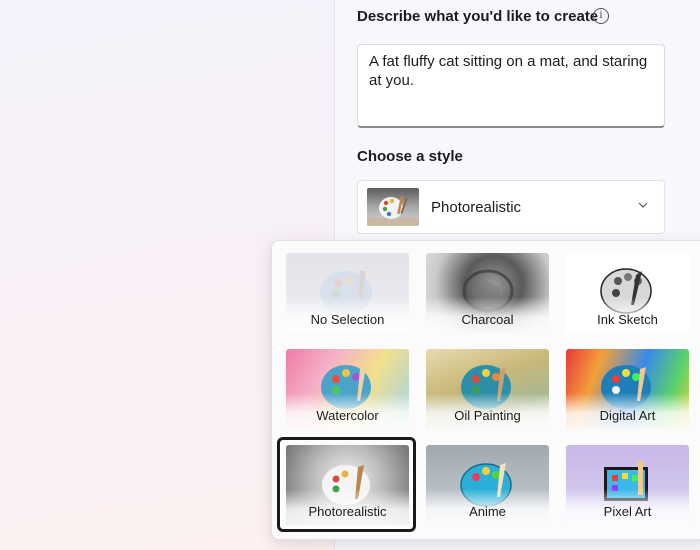 This screenshot has width=700, height=550. Describe the element at coordinates (487, 389) in the screenshot. I see `style-tile-oil-painting: Oil Painting` at that location.